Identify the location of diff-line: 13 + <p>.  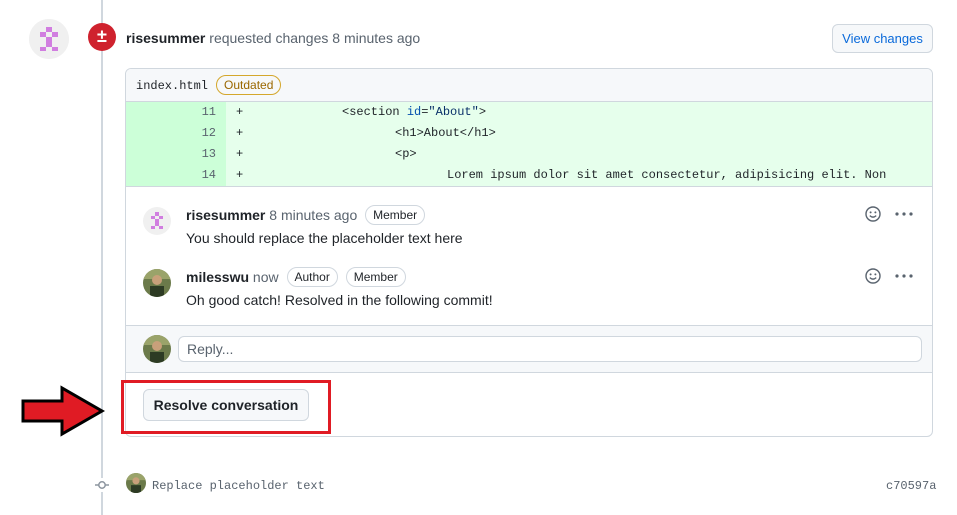
(529, 154).